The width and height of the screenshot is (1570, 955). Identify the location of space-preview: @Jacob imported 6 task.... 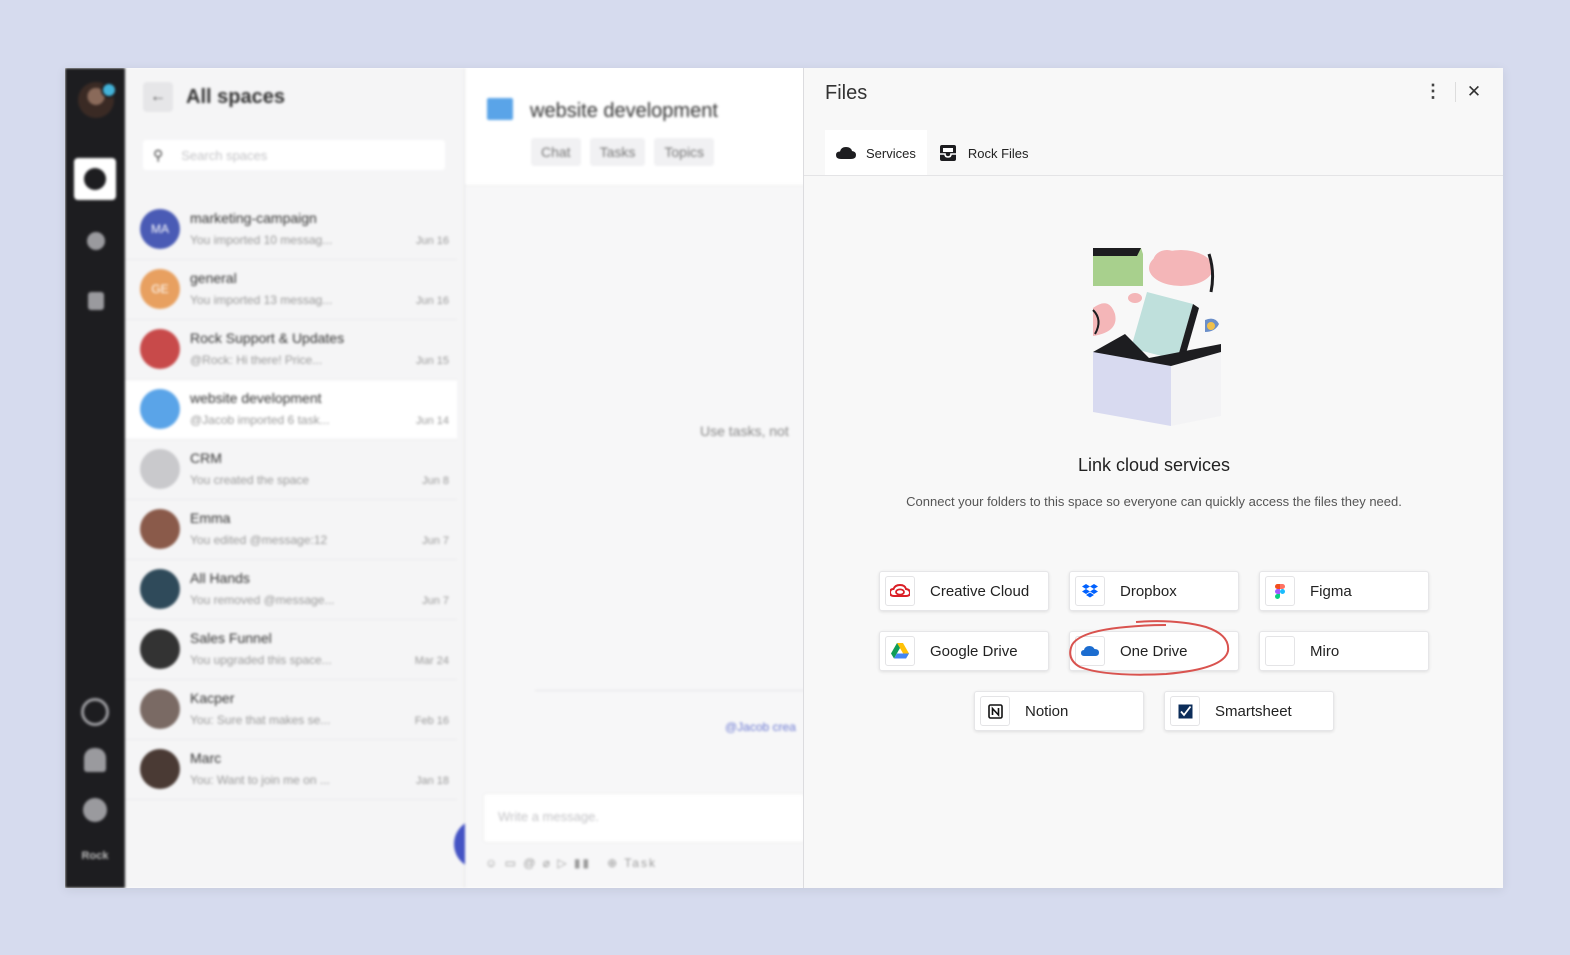
(260, 420).